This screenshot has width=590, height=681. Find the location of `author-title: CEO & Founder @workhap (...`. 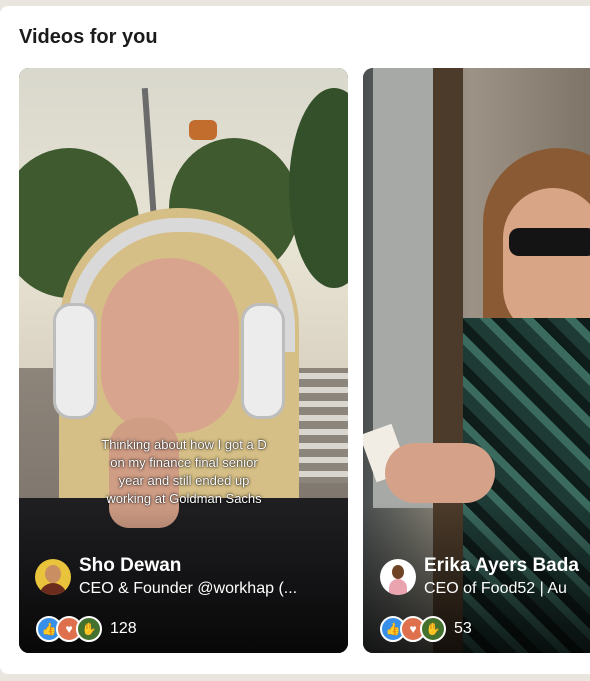

author-title: CEO & Founder @workhap (... is located at coordinates (188, 588).